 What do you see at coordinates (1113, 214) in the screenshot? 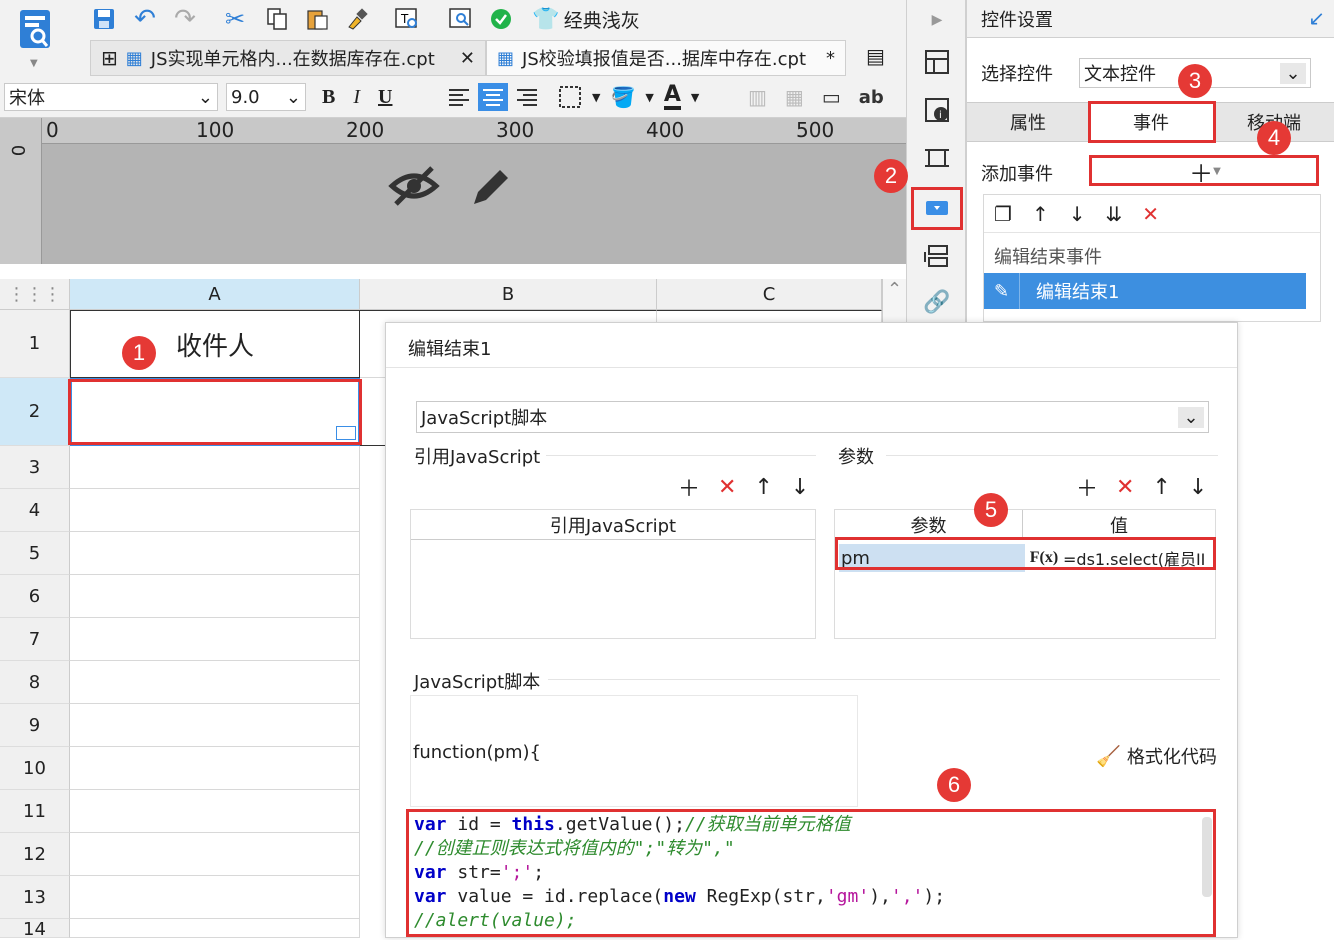
I see `sort-icon: ⇊` at bounding box center [1113, 214].